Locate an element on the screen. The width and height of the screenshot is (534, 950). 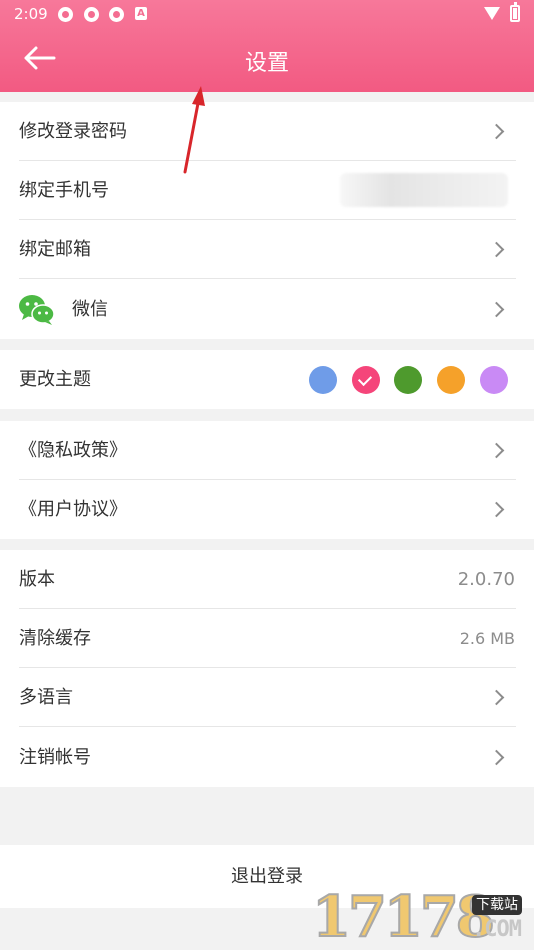
row-version: 版本 2.0.70 is located at coordinates (267, 579).